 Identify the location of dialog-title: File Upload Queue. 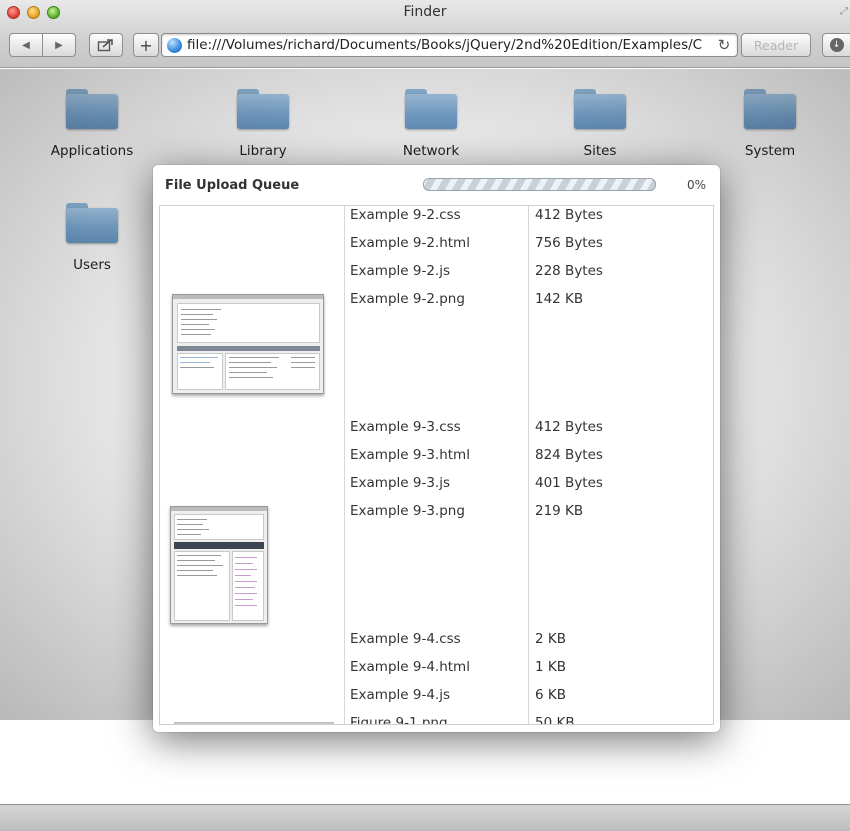
(232, 185).